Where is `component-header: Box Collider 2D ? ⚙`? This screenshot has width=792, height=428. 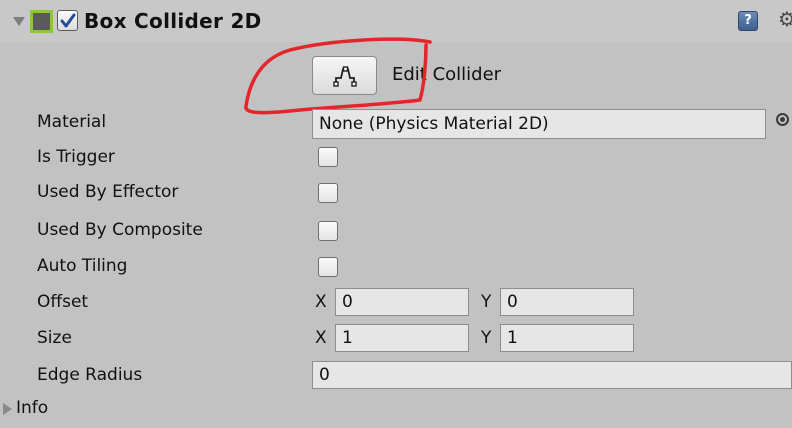
component-header: Box Collider 2D ? ⚙ is located at coordinates (396, 21).